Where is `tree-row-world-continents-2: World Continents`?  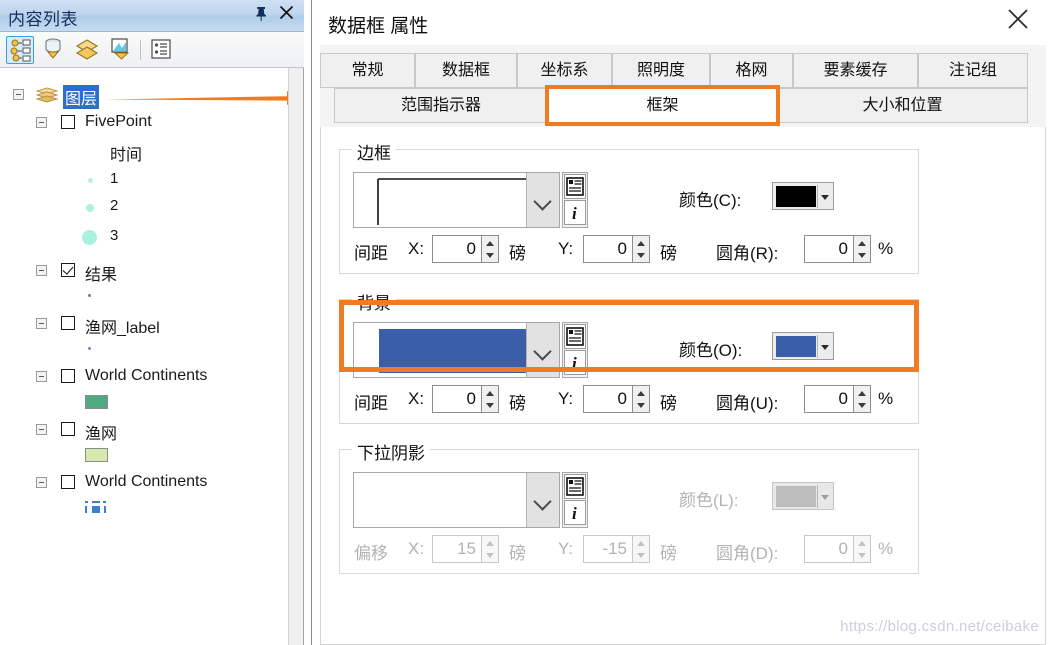
tree-row-world-continents-2: World Continents is located at coordinates (144, 483).